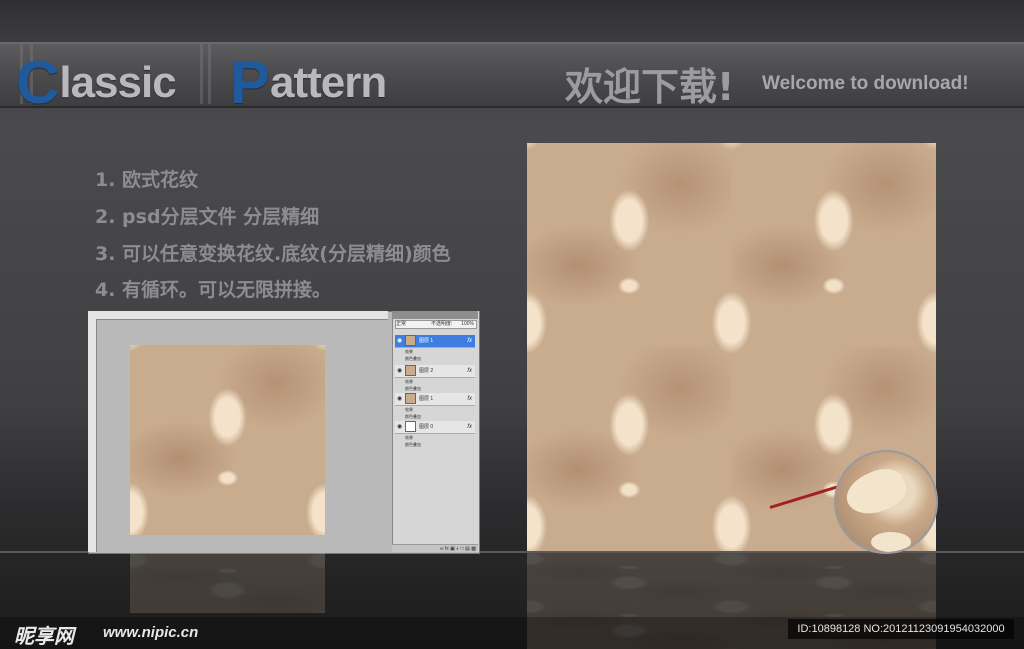 Image resolution: width=1024 pixels, height=649 pixels. I want to click on feature-item: 3. 可以任意变换花纹.底纹(分层精细)颜色, so click(273, 254).